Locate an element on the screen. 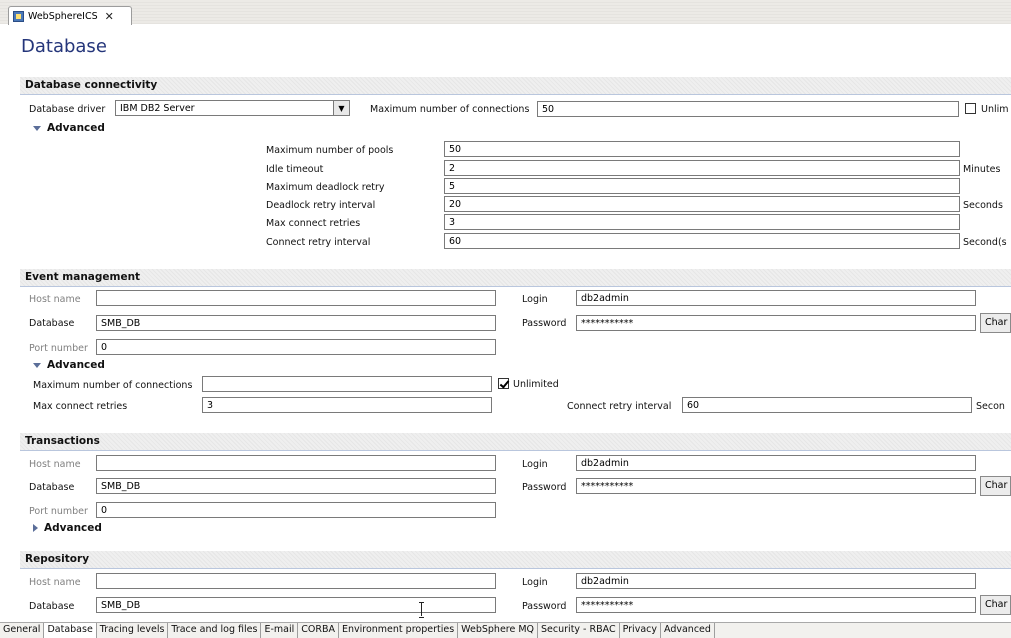  event-password-input: *********** is located at coordinates (776, 323).